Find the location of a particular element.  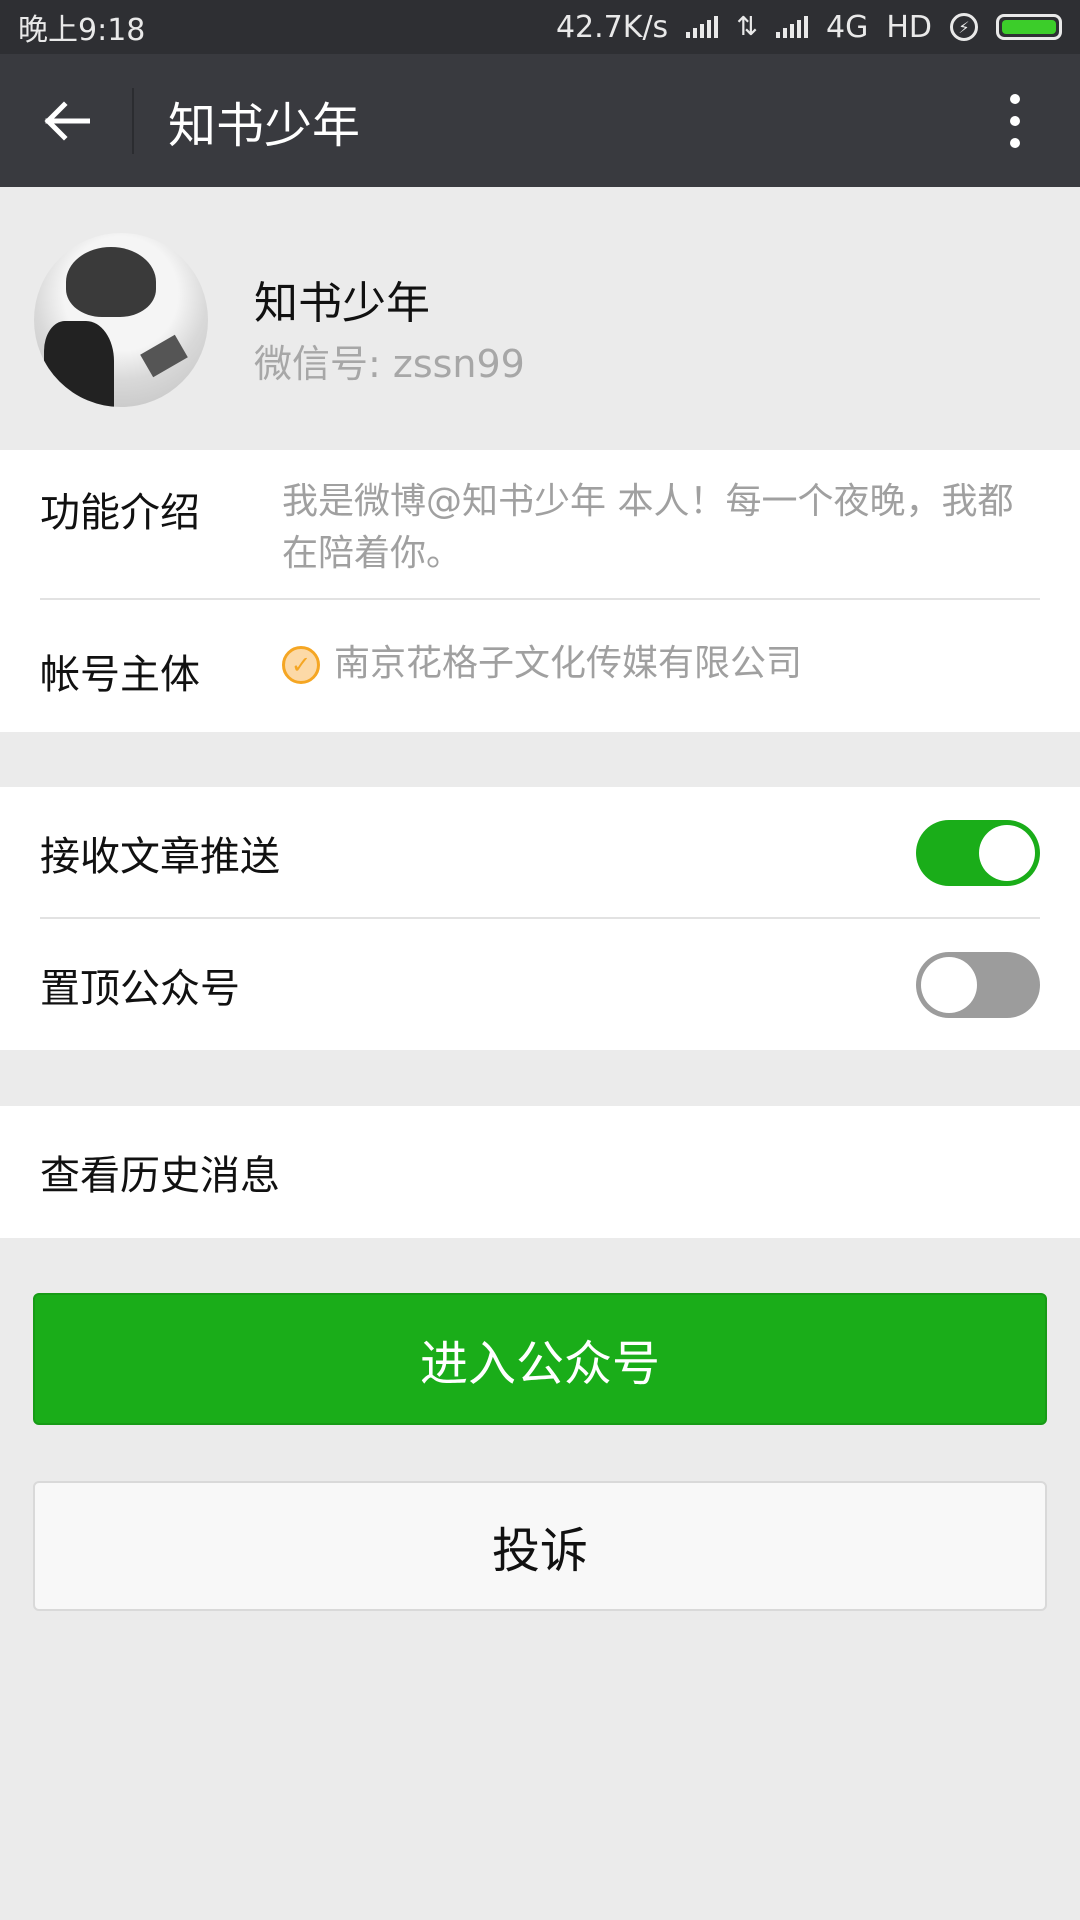

view-history-row: 查看历史消息 is located at coordinates (540, 1172).